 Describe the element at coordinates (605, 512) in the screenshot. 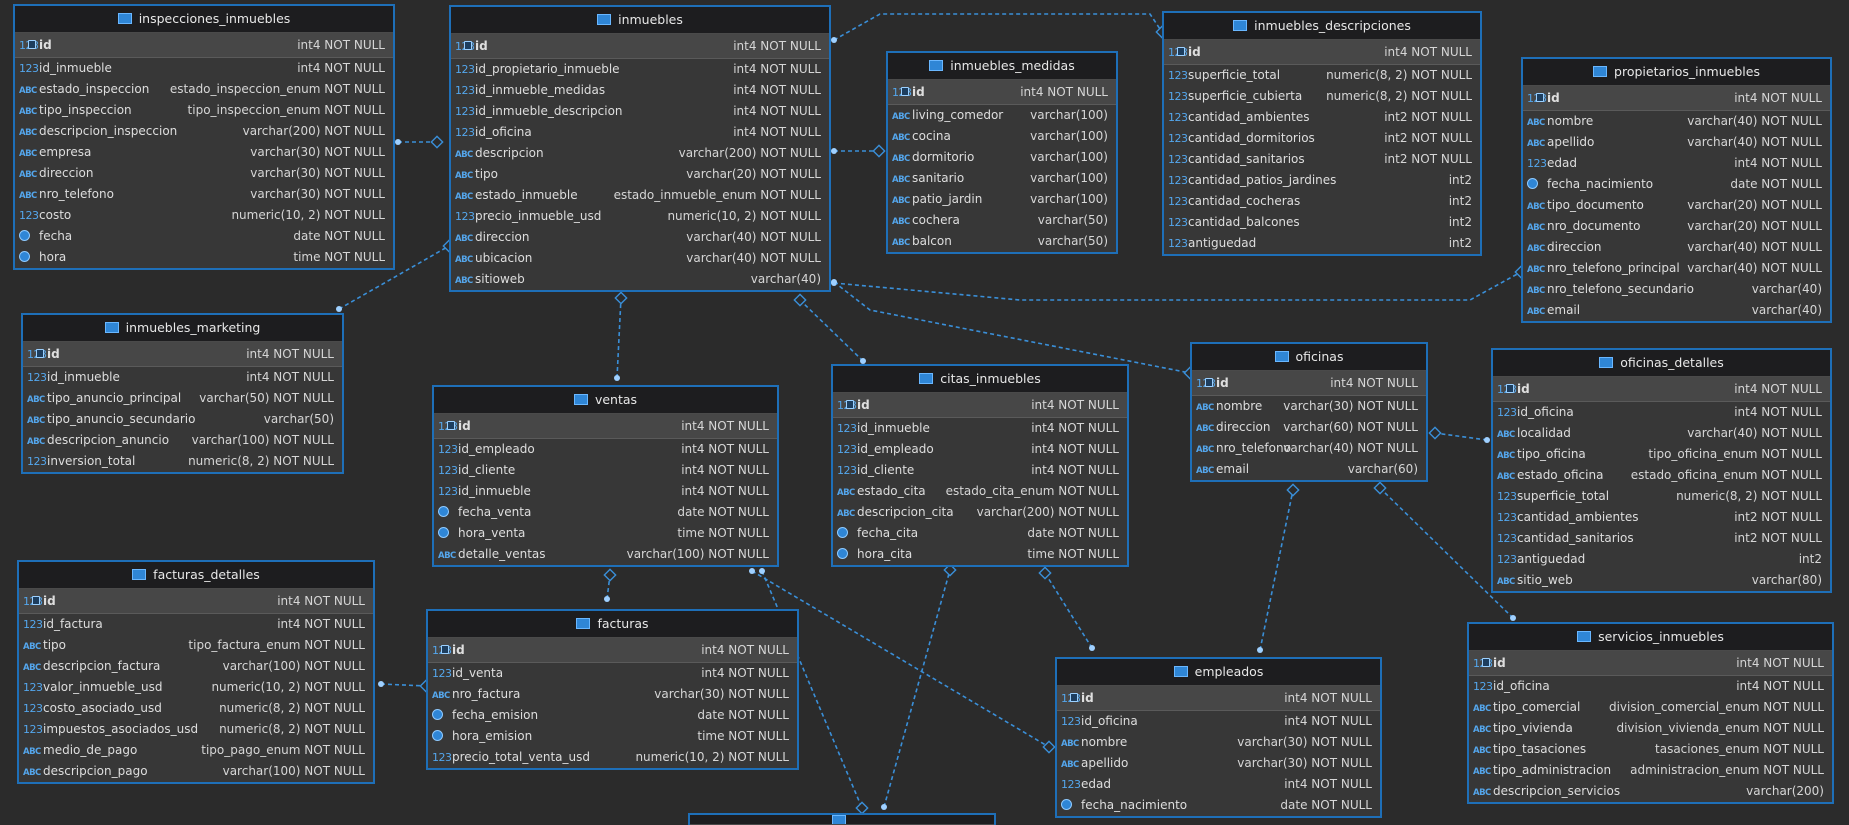

I see `column-row: fecha_venta date NOT NULL` at that location.